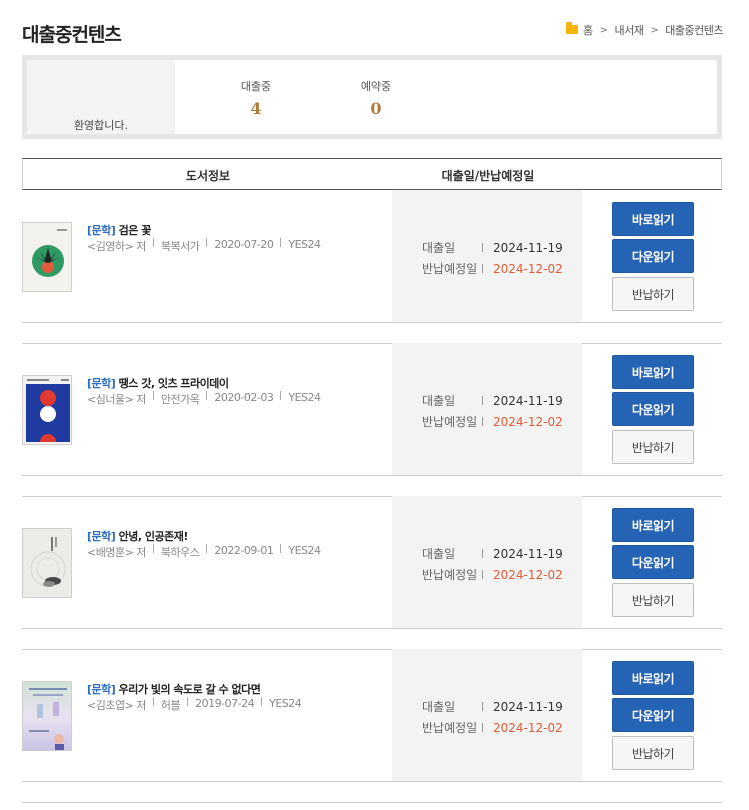 Image resolution: width=749 pixels, height=810 pixels. What do you see at coordinates (135, 230) in the screenshot?
I see `book-title-text: 검은 꽃` at bounding box center [135, 230].